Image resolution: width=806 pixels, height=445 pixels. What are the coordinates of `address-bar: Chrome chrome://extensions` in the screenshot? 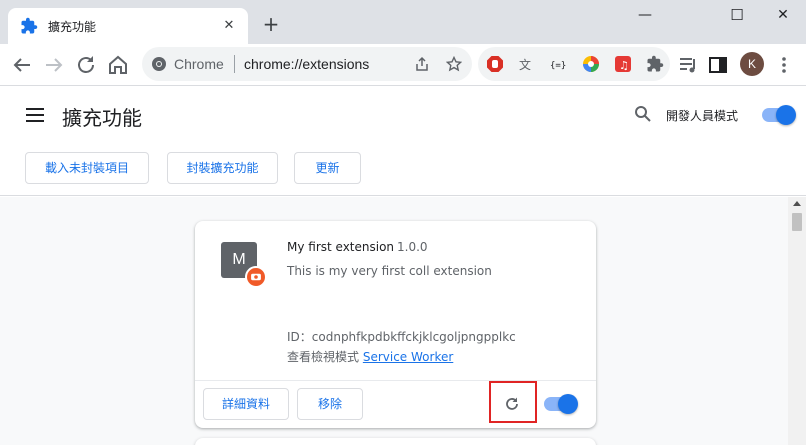 It's located at (307, 64).